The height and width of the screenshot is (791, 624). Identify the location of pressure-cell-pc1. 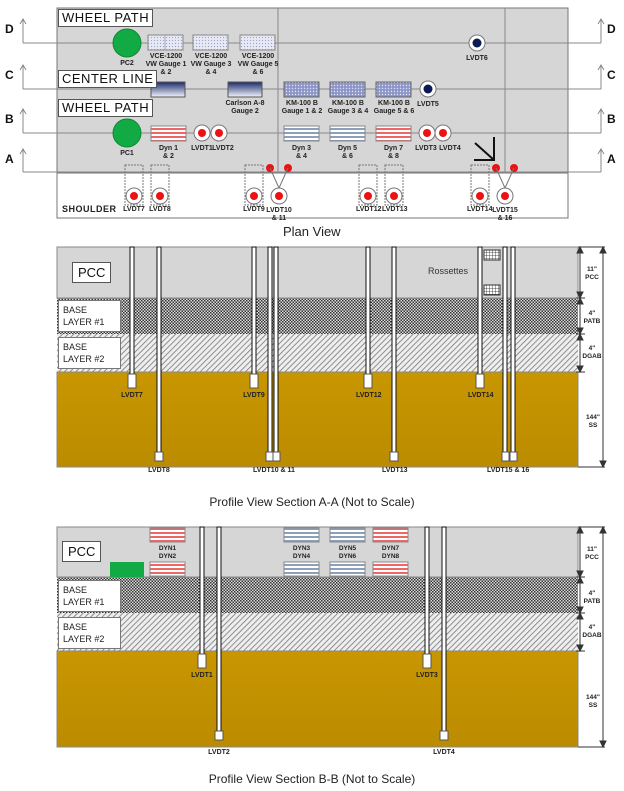
(127, 133).